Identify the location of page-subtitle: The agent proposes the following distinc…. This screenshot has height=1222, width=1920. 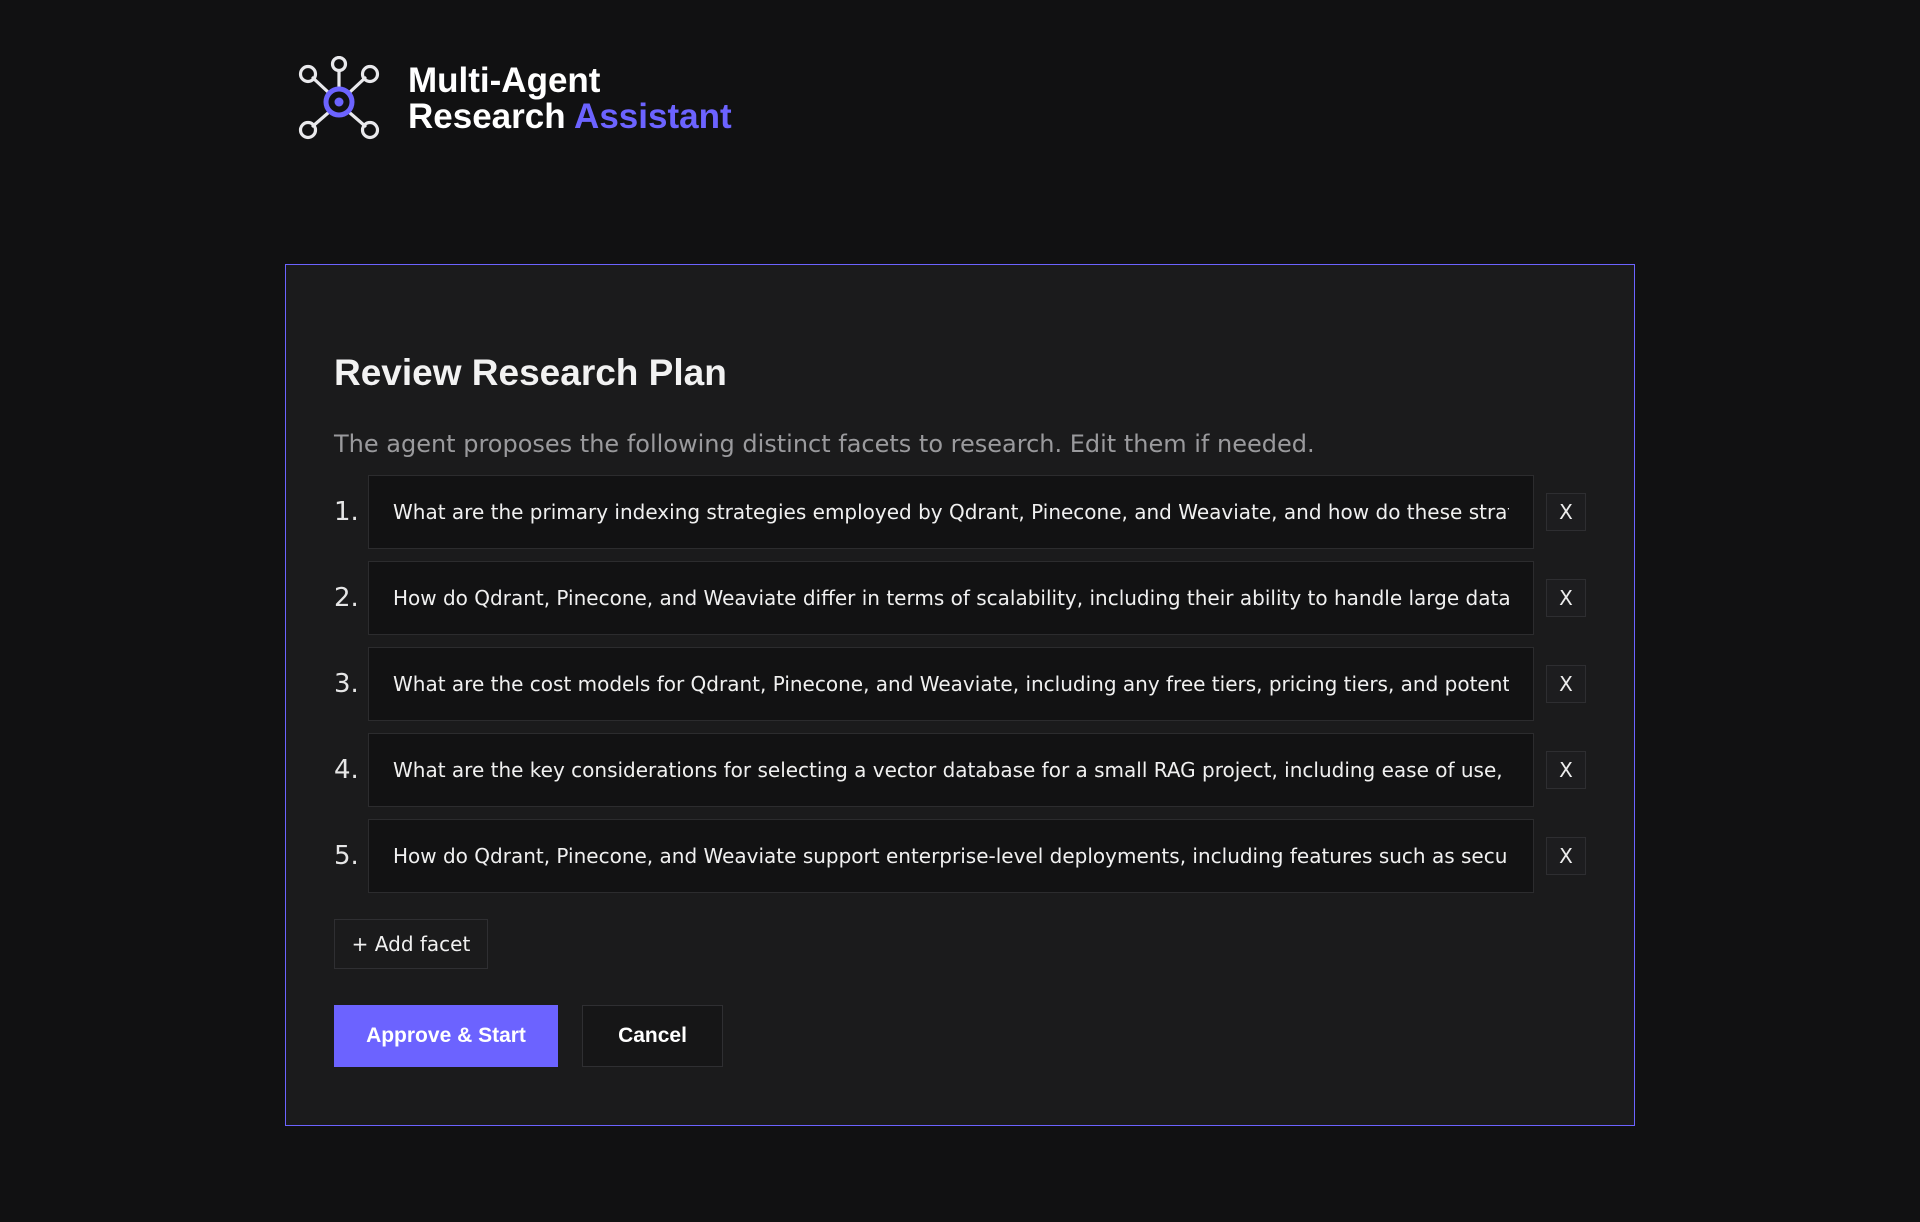
(824, 444).